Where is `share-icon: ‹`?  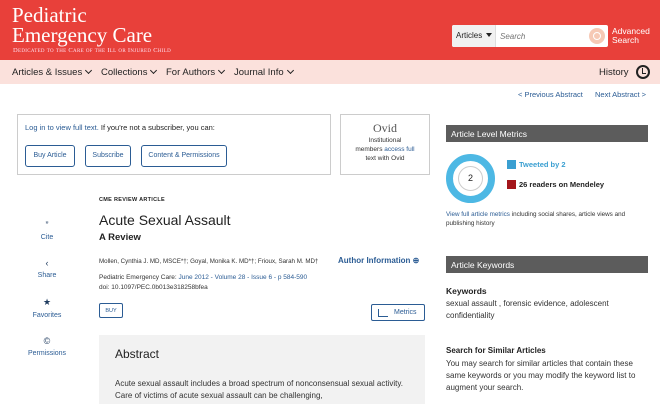 share-icon: ‹ is located at coordinates (47, 263).